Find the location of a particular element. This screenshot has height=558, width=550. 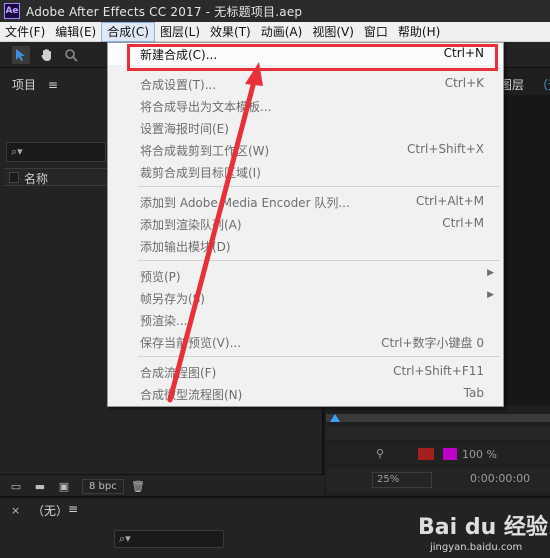

watermark-url: jingyan.baidu.com is located at coordinates (476, 547).